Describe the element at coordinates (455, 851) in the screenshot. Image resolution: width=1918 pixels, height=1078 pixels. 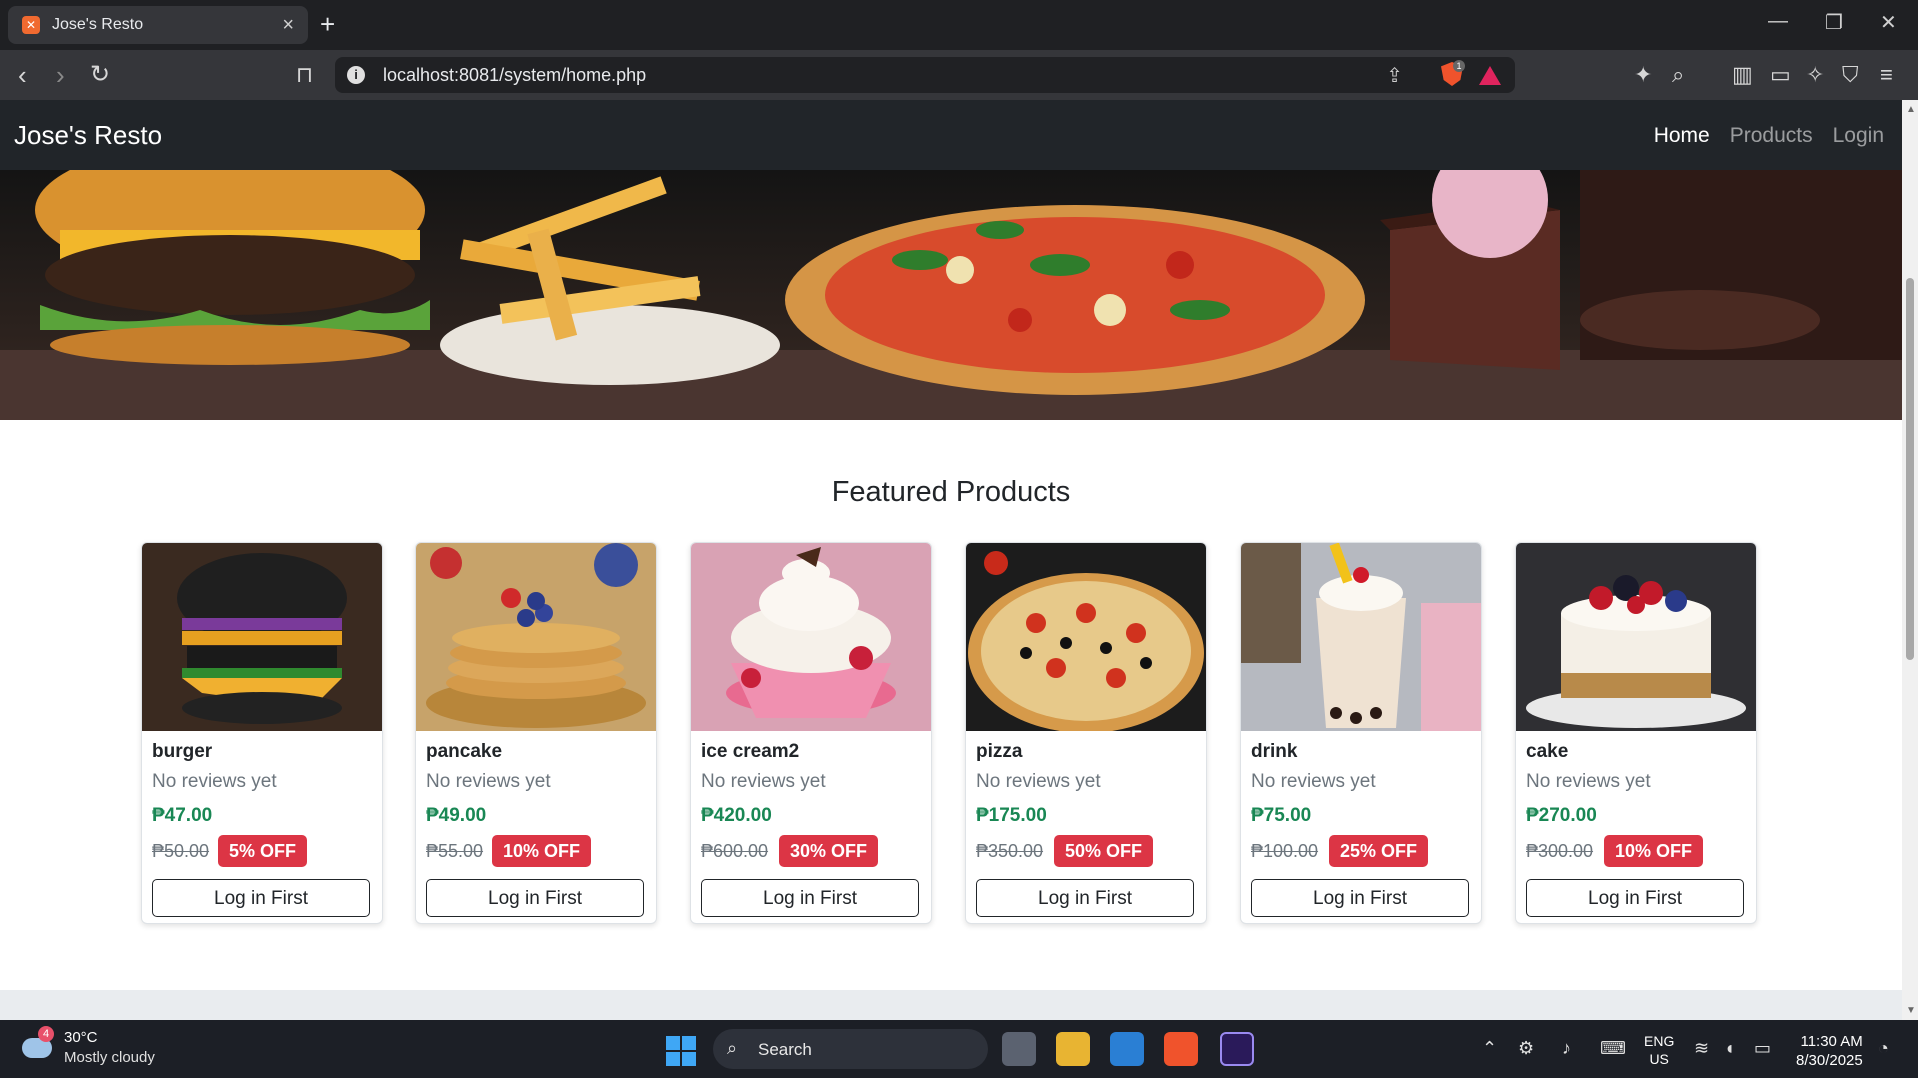
I see `product-old-price: ₱55.00` at that location.